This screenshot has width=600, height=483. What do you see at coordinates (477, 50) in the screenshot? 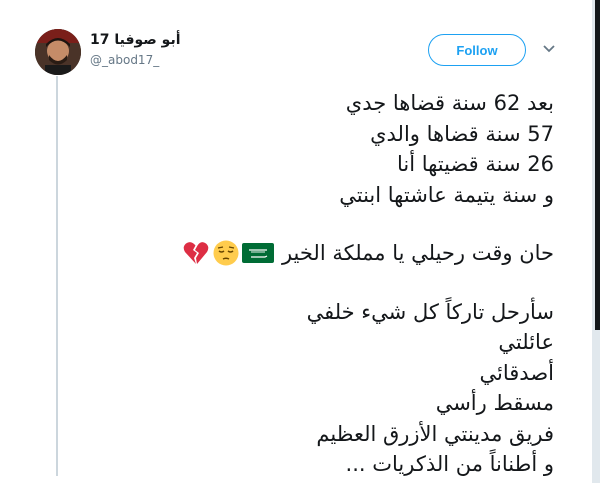
I see `follow-button: Follow` at bounding box center [477, 50].